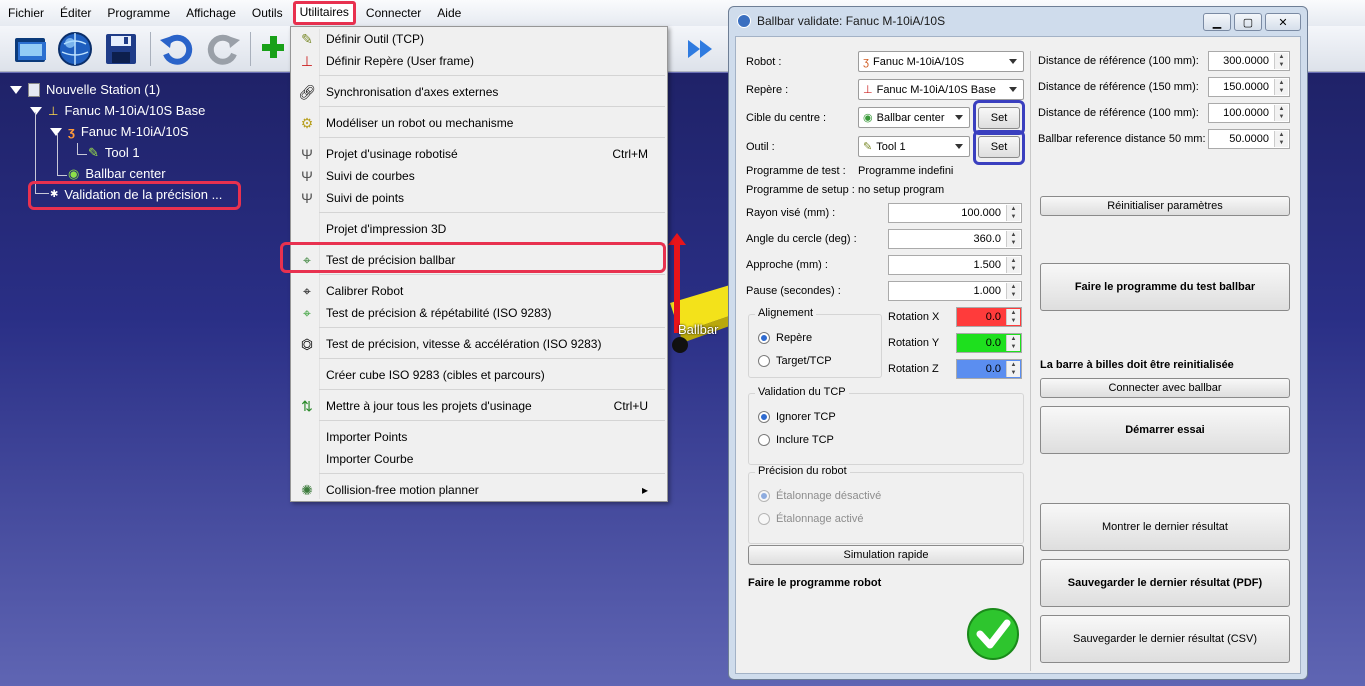 The width and height of the screenshot is (1365, 686). Describe the element at coordinates (275, 49) in the screenshot. I see `add-icon` at that location.